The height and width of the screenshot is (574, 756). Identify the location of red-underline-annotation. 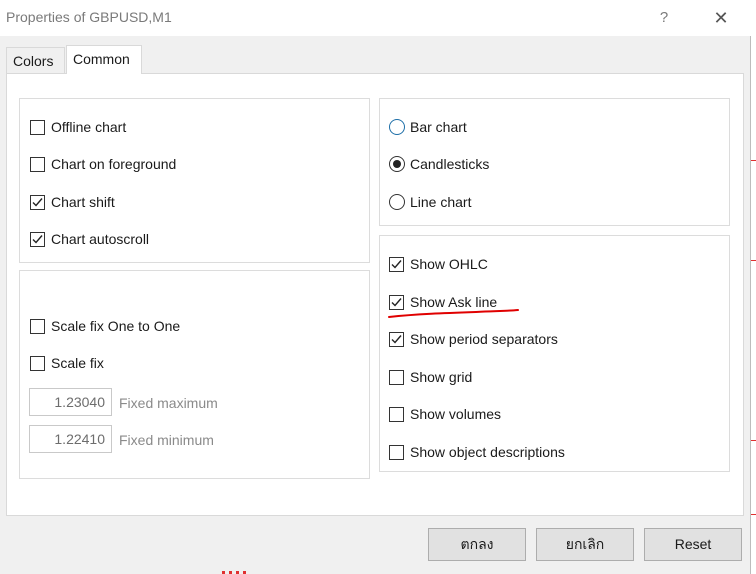
(453, 313).